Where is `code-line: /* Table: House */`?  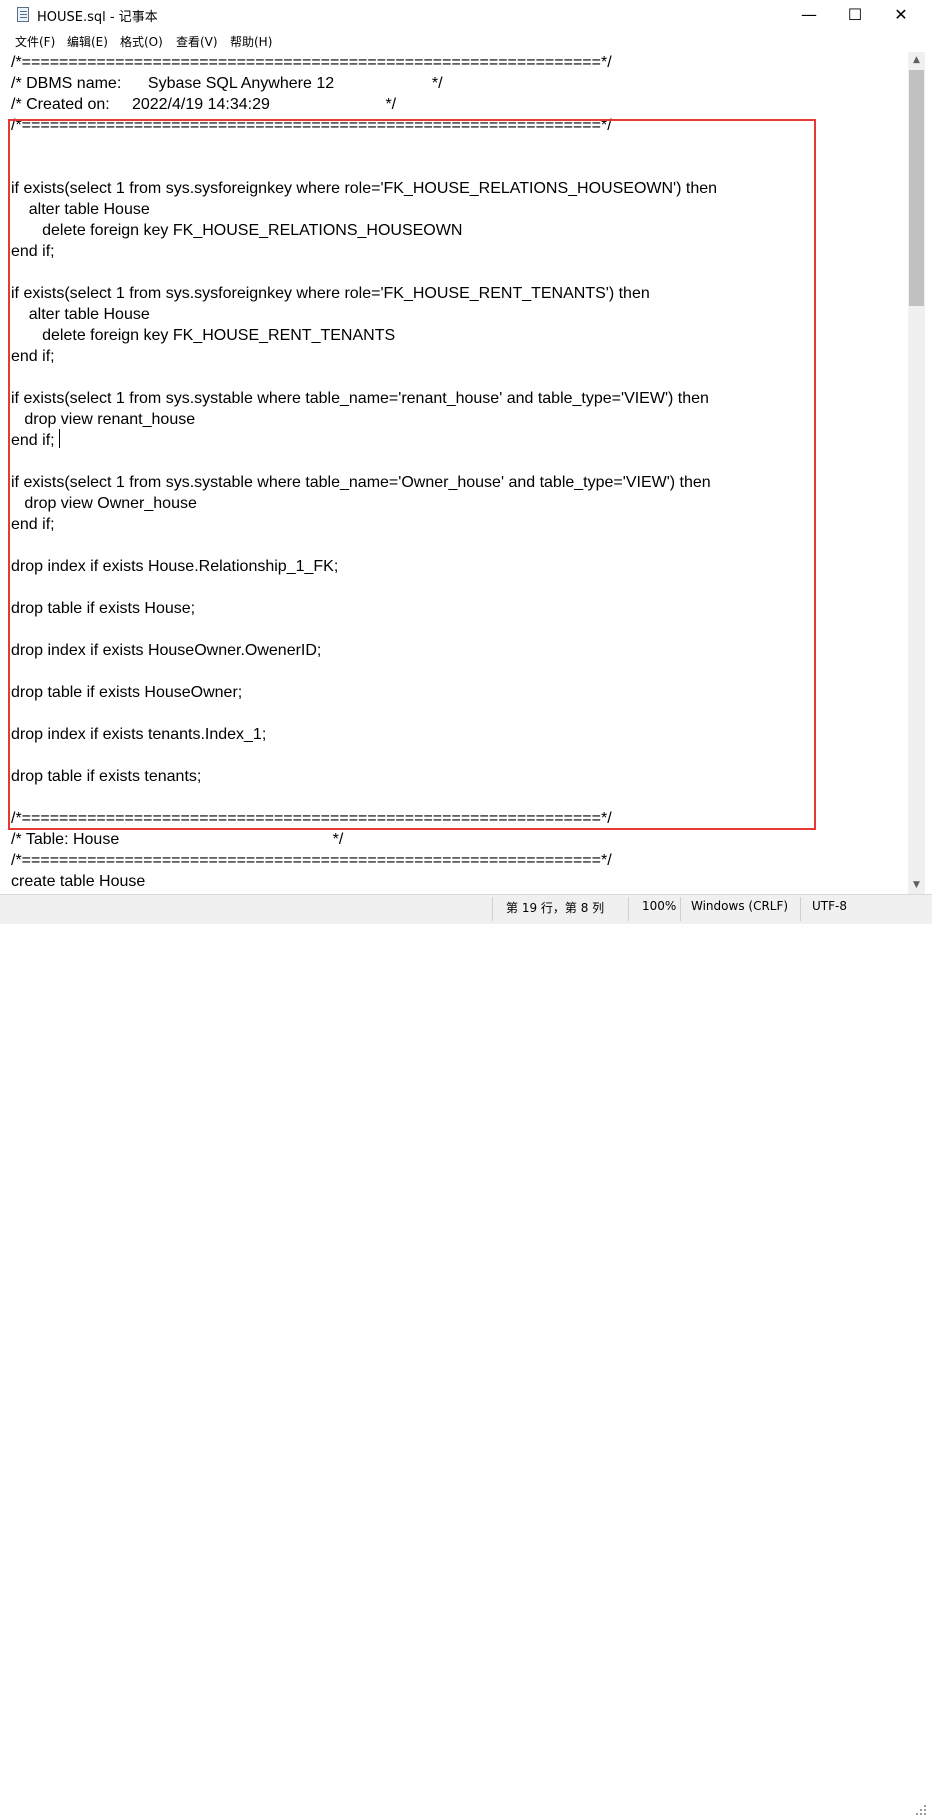
code-line: /* Table: House */ is located at coordinates (177, 839).